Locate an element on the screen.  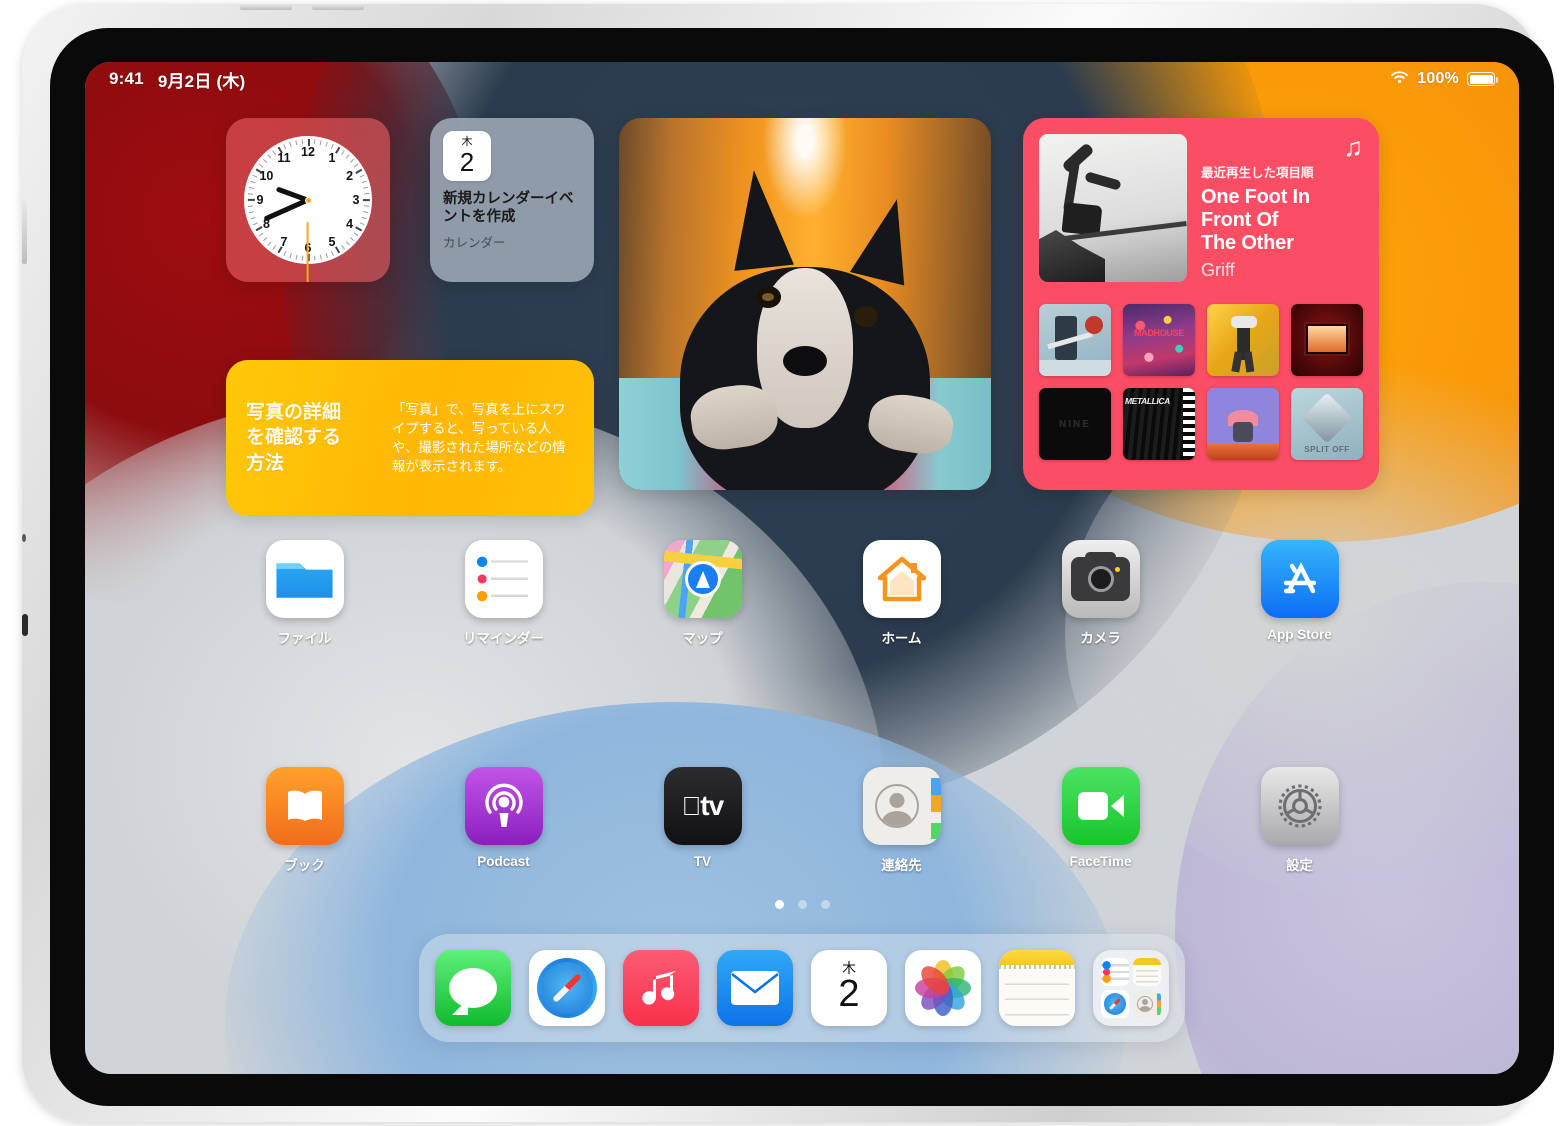
folder-mini-safari is located at coordinates (1115, 1004).